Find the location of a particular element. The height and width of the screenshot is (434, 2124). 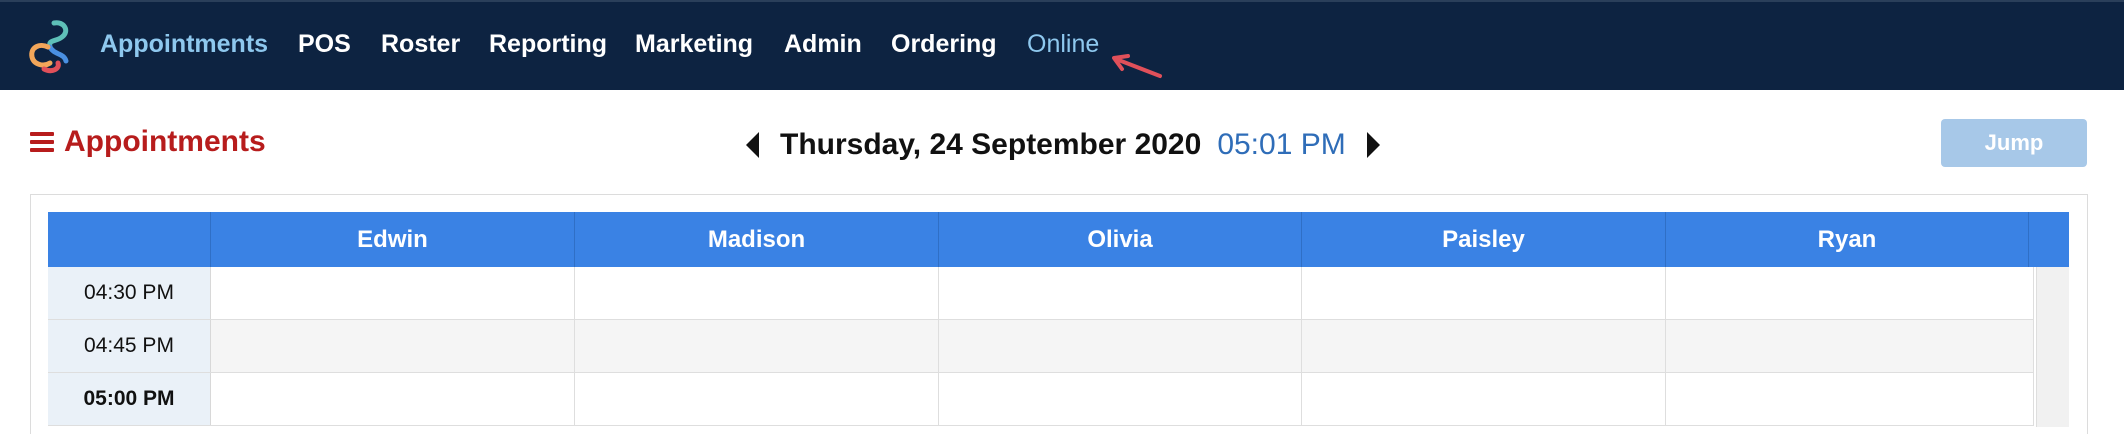

nav-pos: POS is located at coordinates (324, 44).